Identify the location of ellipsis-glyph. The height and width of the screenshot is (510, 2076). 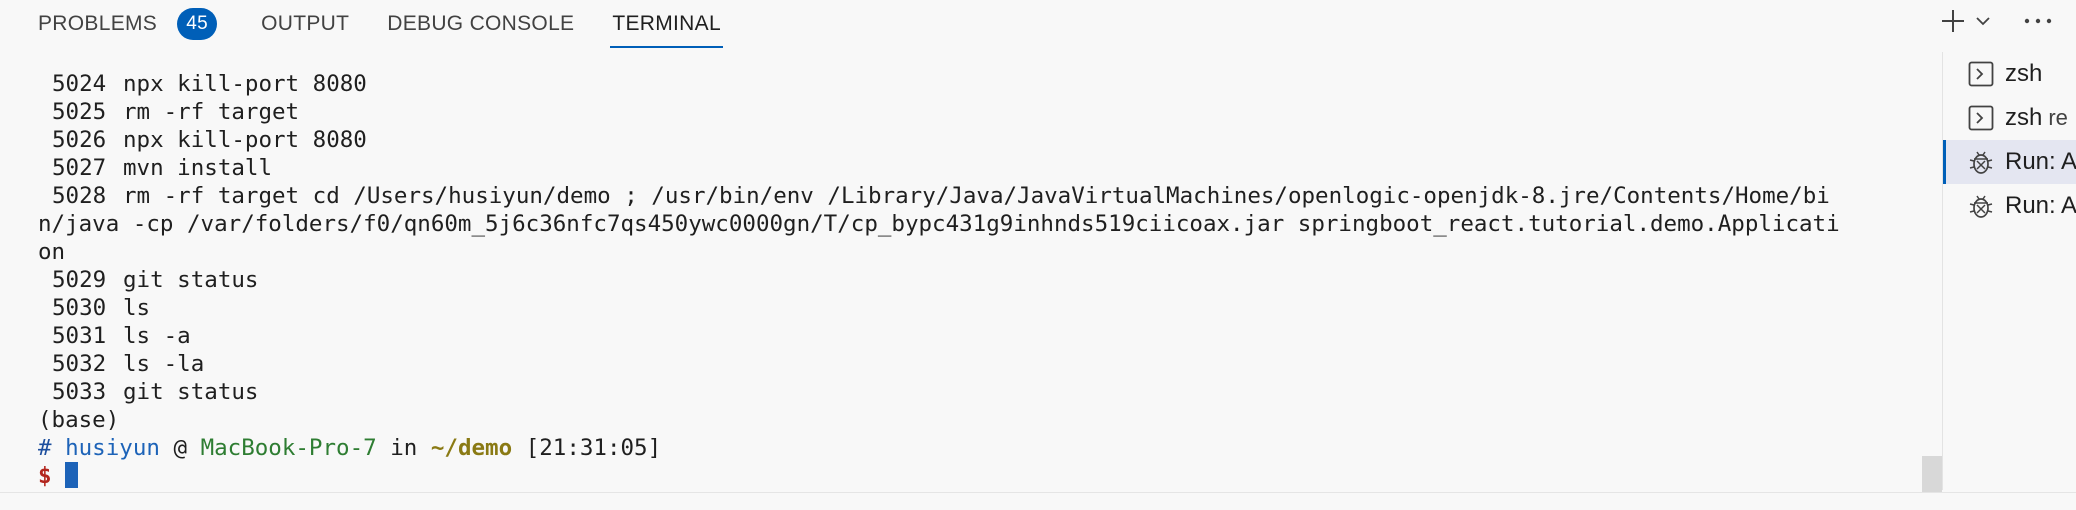
(2038, 21).